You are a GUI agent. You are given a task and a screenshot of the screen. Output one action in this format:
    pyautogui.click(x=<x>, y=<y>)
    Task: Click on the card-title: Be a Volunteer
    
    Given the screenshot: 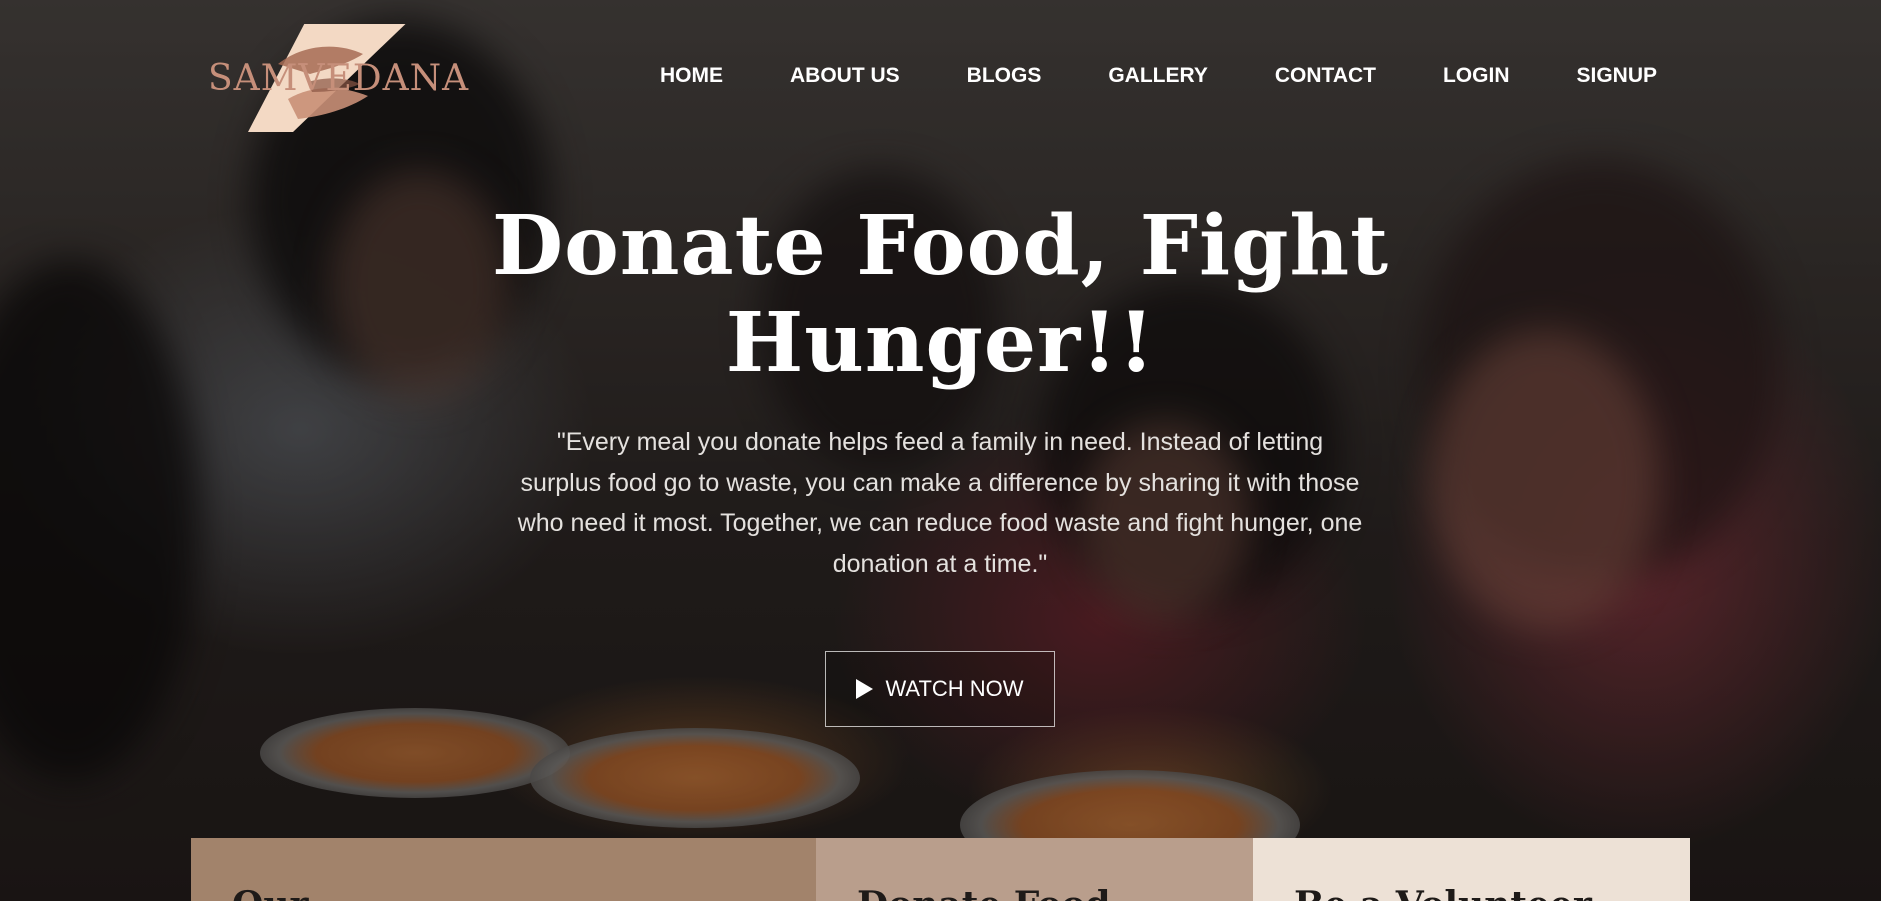 What is the action you would take?
    pyautogui.click(x=1443, y=892)
    